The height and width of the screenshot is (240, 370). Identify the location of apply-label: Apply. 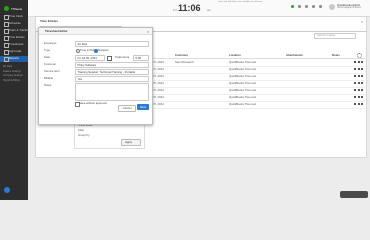
(128, 142).